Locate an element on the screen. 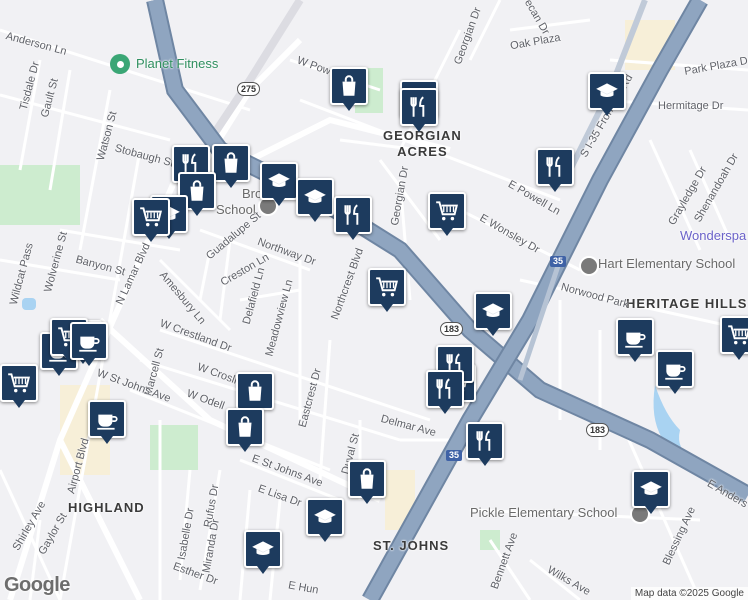  poi-label-pickle-elementary: Pickle Elementary School is located at coordinates (543, 512).